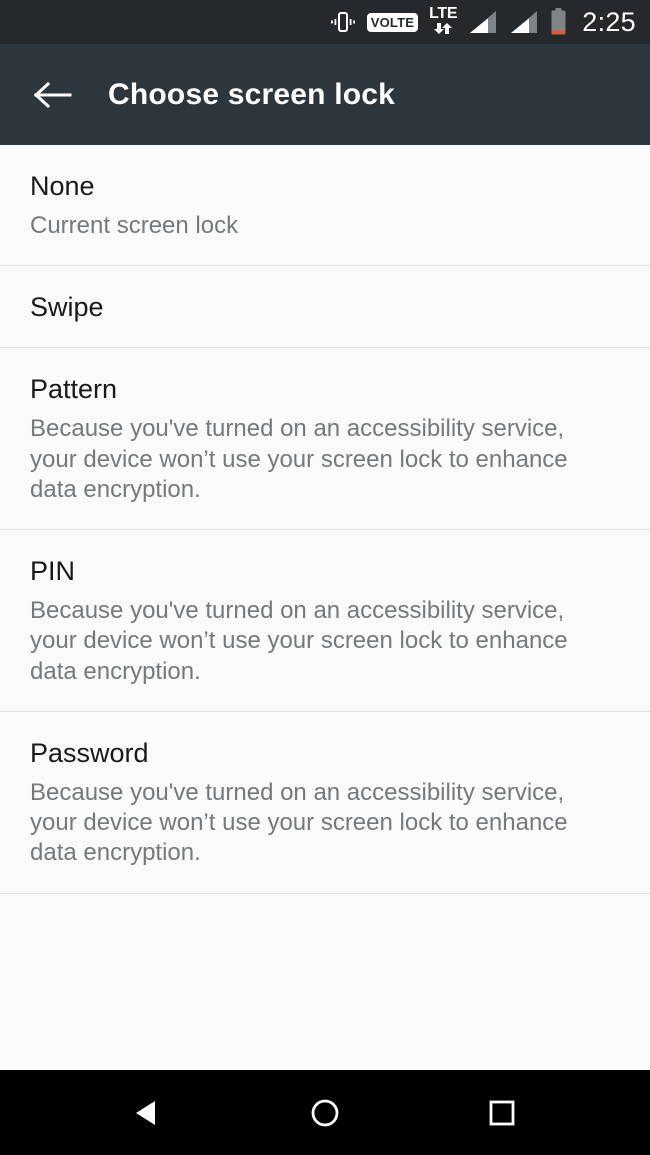  Describe the element at coordinates (325, 307) in the screenshot. I see `lock-option-swipe: Swipe` at that location.